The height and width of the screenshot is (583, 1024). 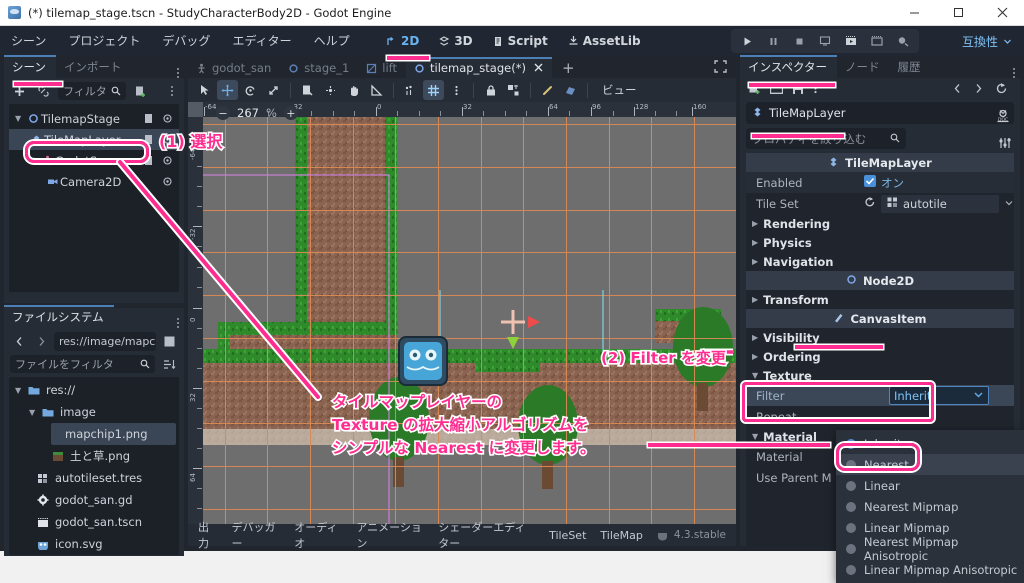 What do you see at coordinates (169, 342) in the screenshot?
I see `toggle-split-mode-button` at bounding box center [169, 342].